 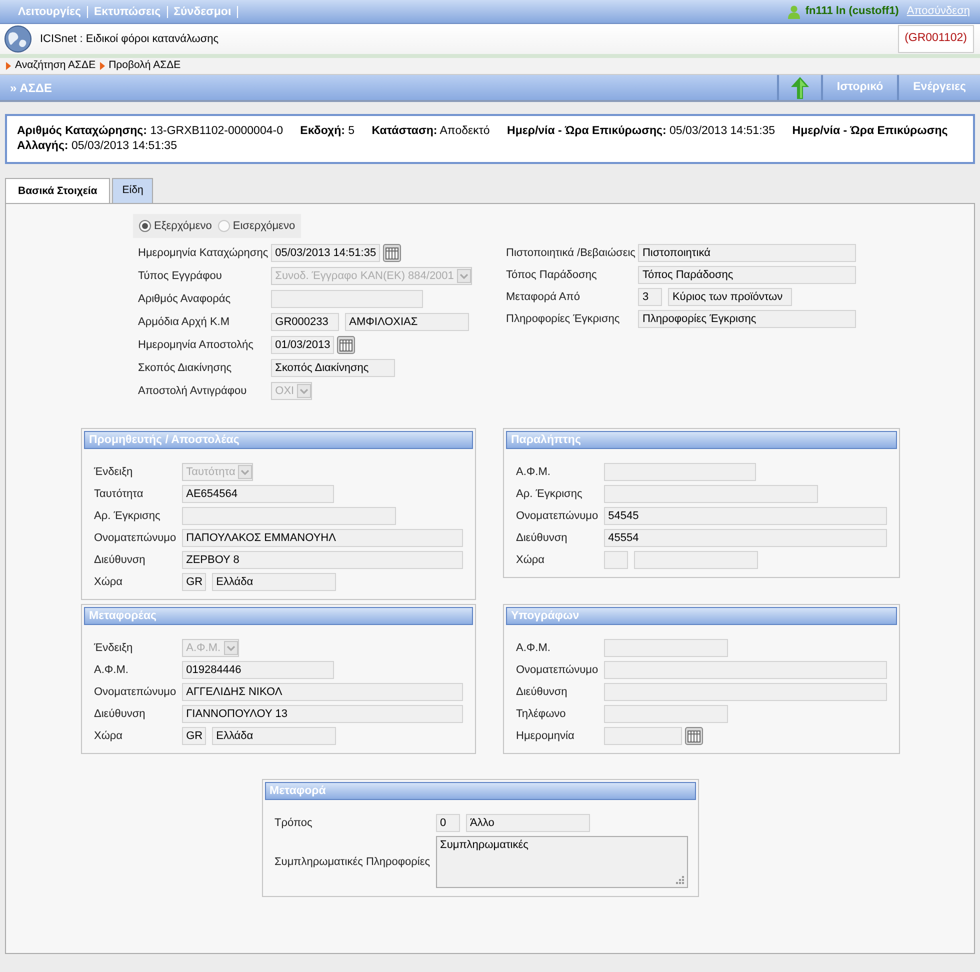 I want to click on text-area: Συμπληρωματικές, so click(x=562, y=862).